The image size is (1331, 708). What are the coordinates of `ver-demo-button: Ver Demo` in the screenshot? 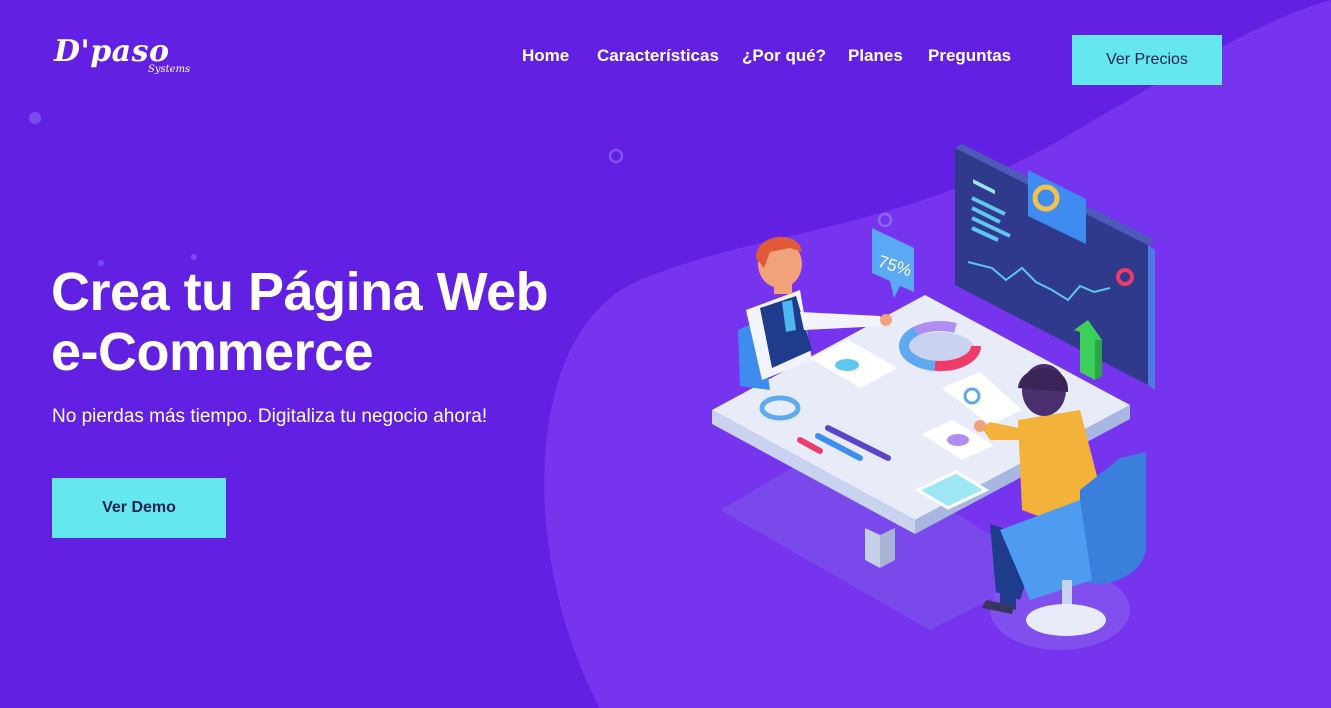 It's located at (139, 508).